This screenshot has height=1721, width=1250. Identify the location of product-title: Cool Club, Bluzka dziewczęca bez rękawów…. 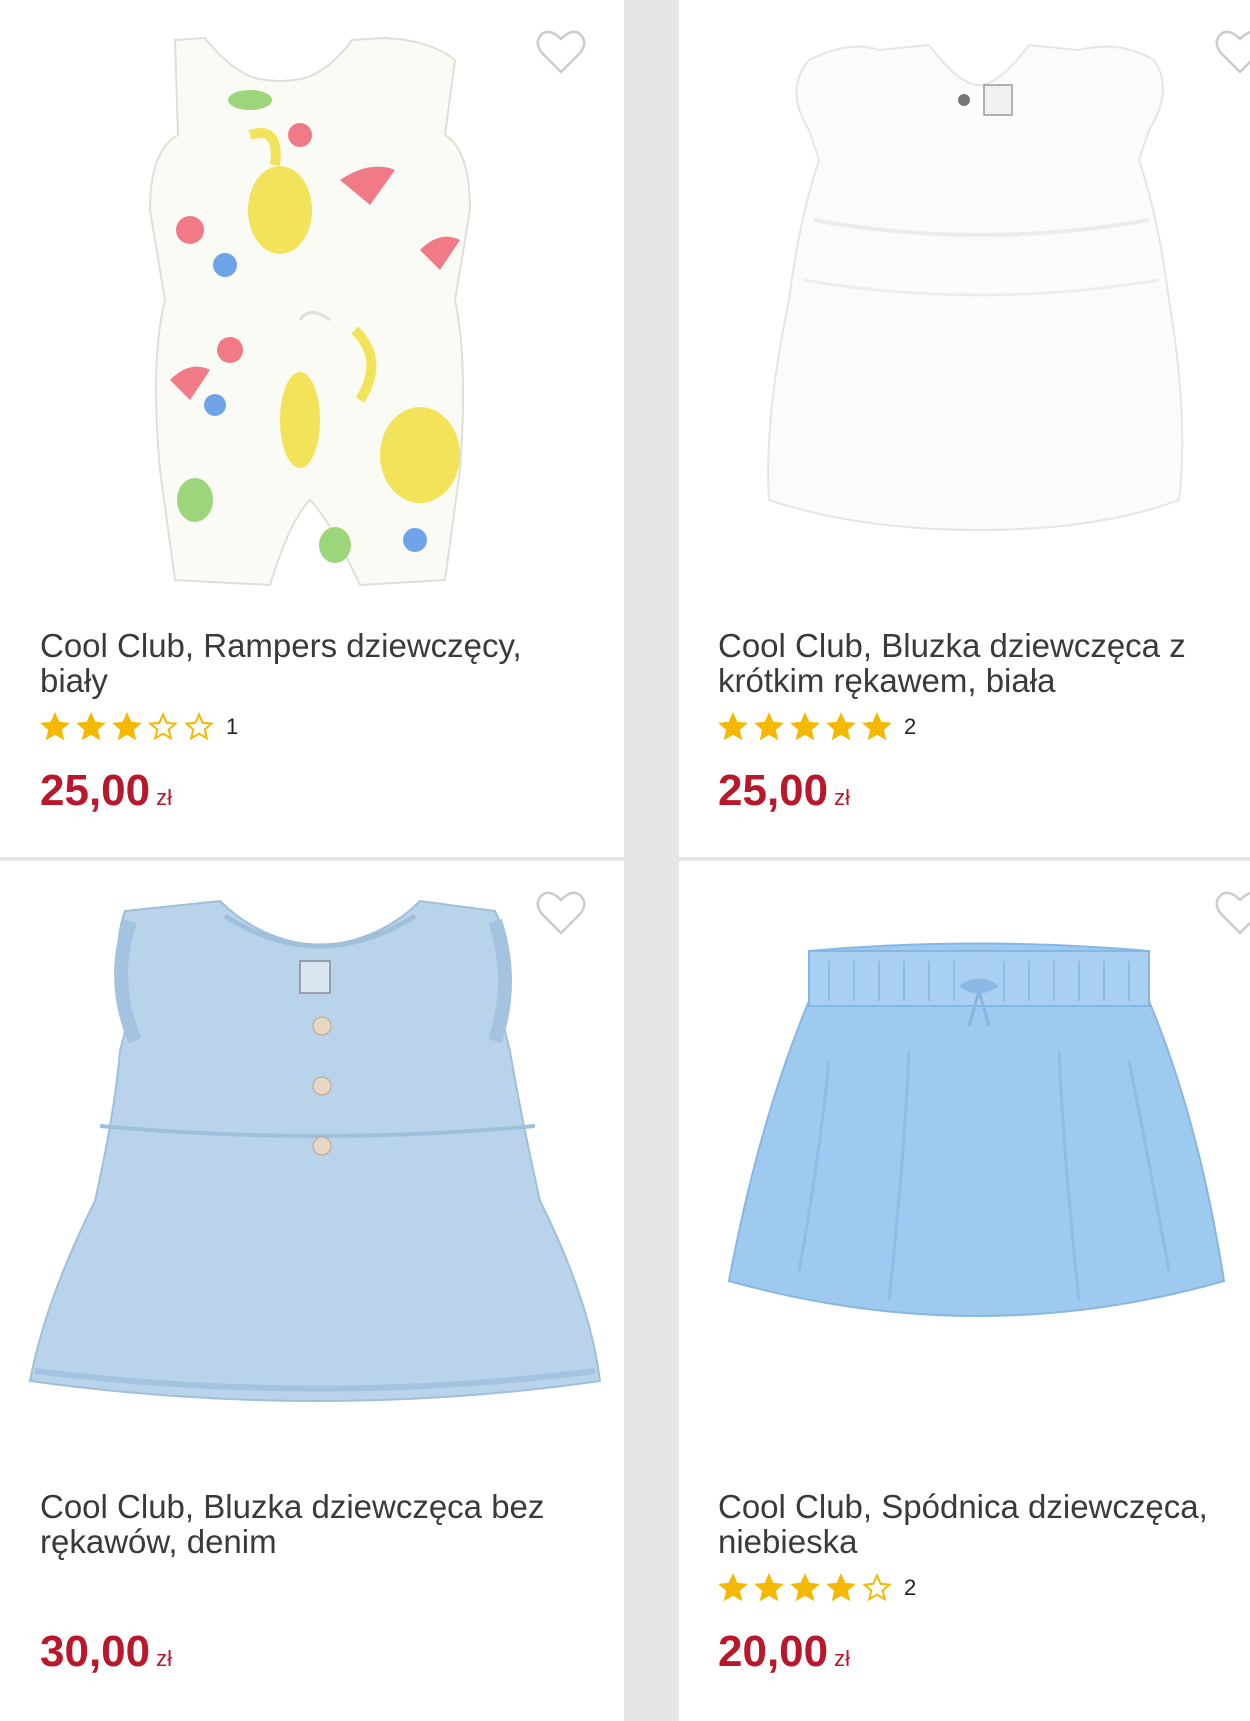
(300, 1524).